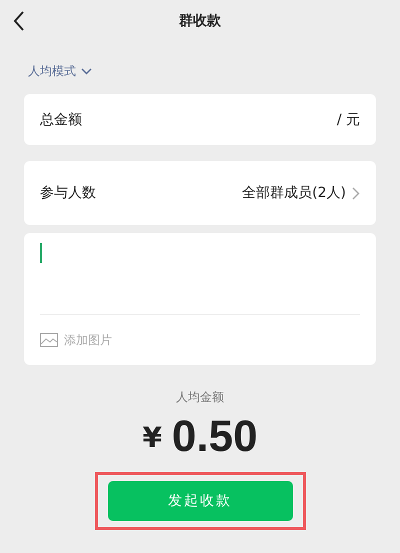 The width and height of the screenshot is (400, 553). Describe the element at coordinates (60, 71) in the screenshot. I see `mode-dropdown: 人均模式` at that location.